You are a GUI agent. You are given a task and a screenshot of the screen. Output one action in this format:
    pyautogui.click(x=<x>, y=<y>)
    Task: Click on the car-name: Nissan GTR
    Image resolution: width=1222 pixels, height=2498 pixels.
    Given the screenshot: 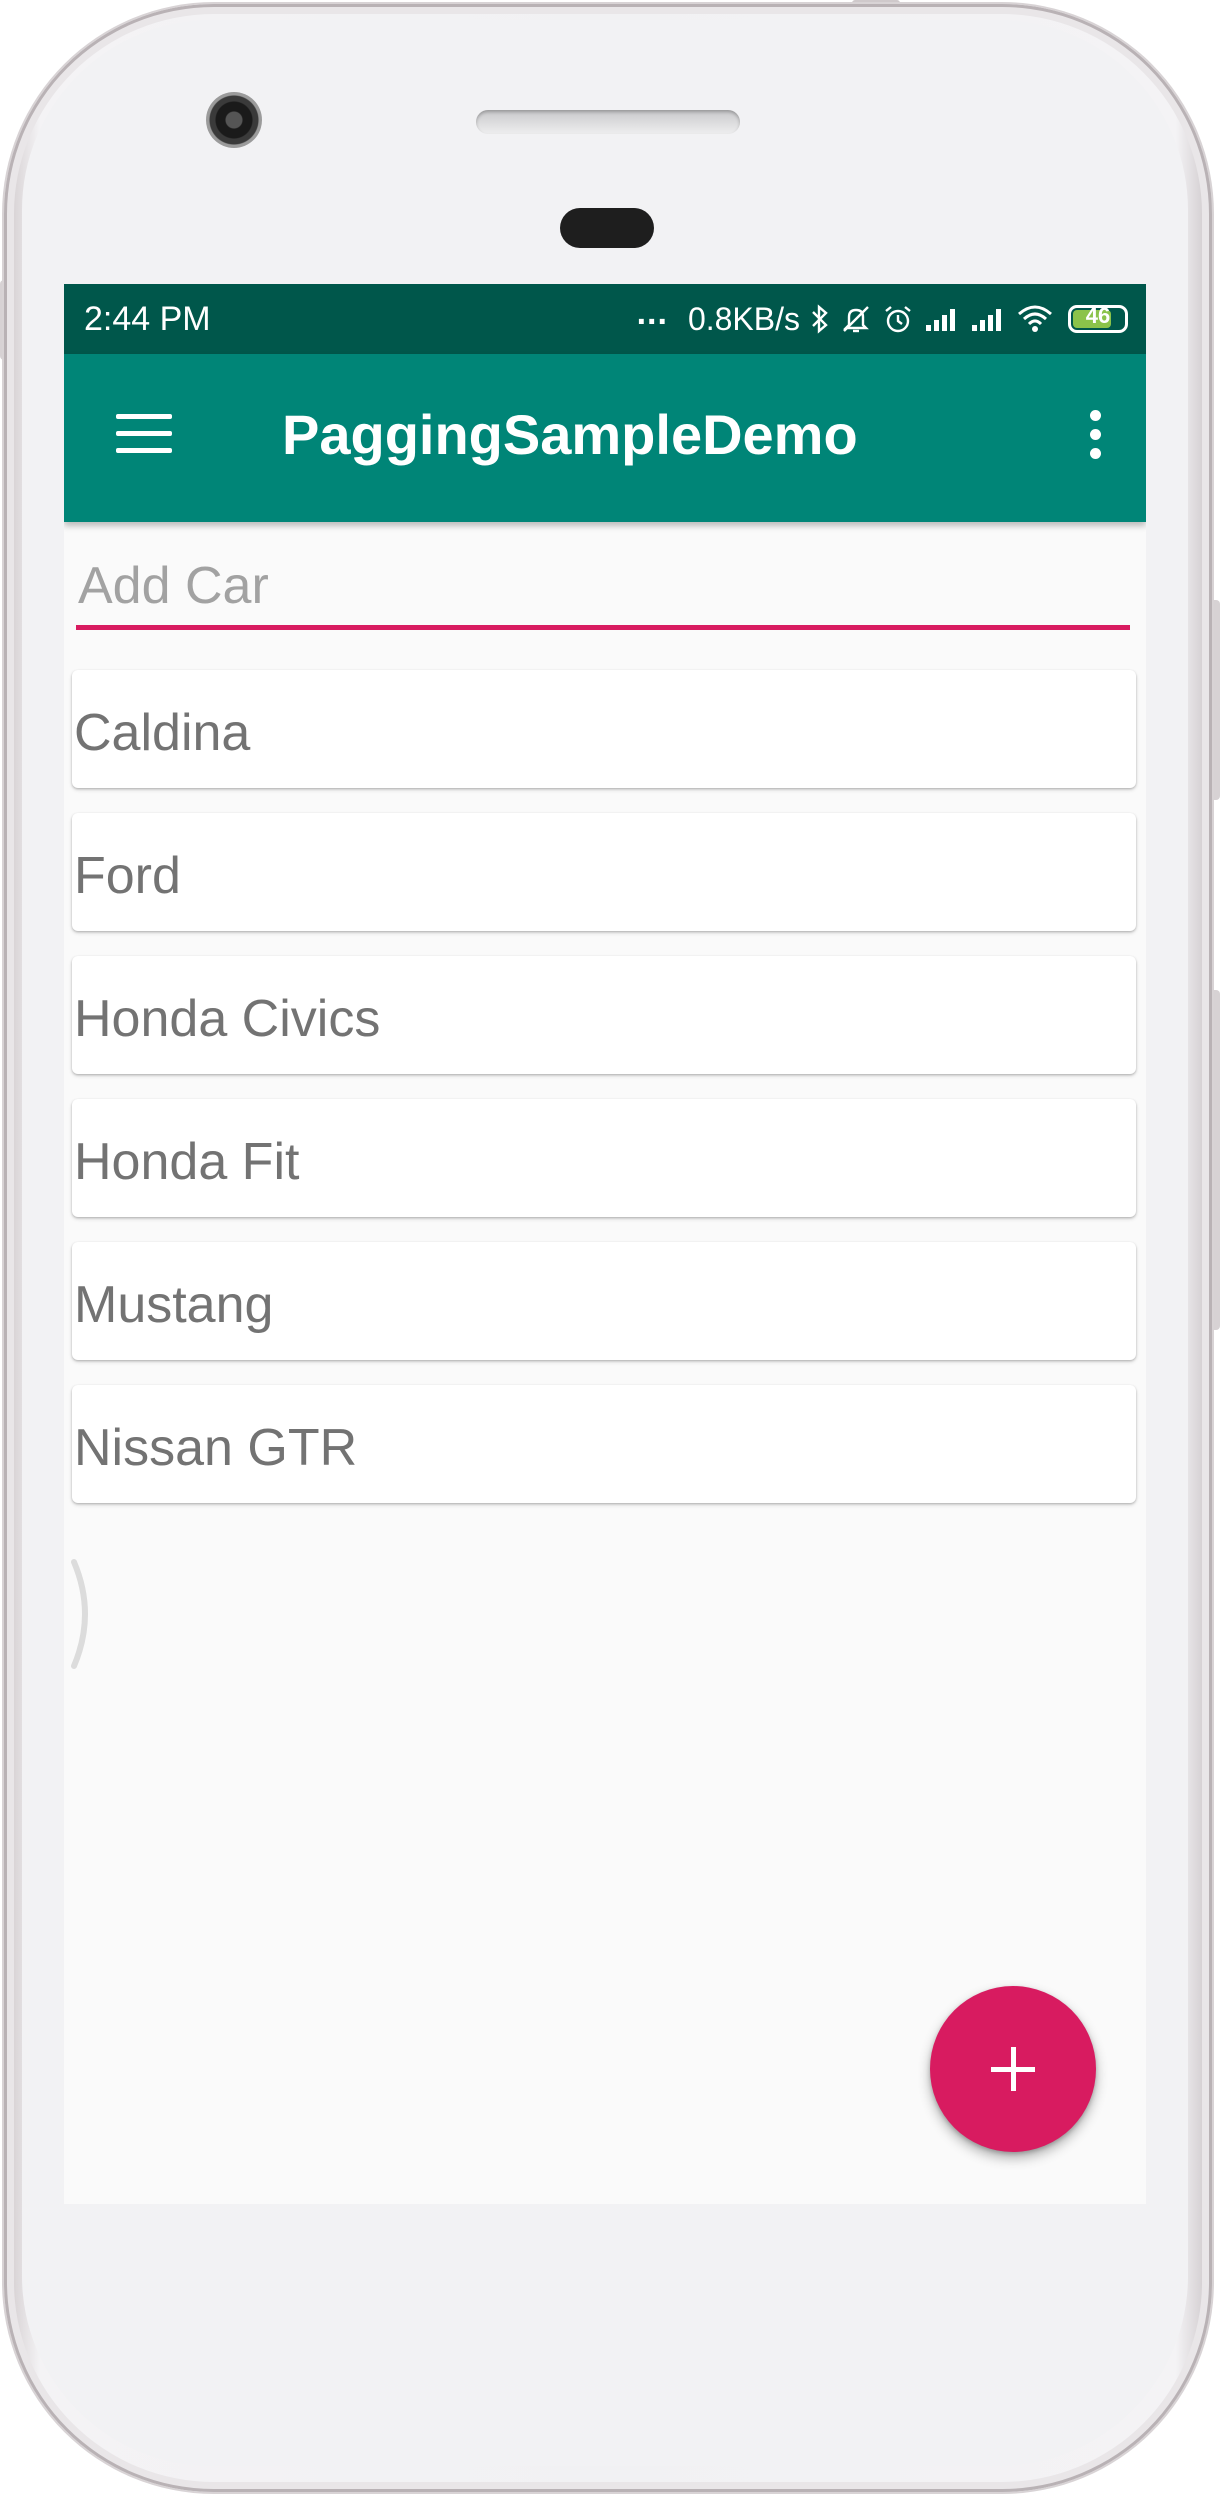 What is the action you would take?
    pyautogui.click(x=216, y=1448)
    